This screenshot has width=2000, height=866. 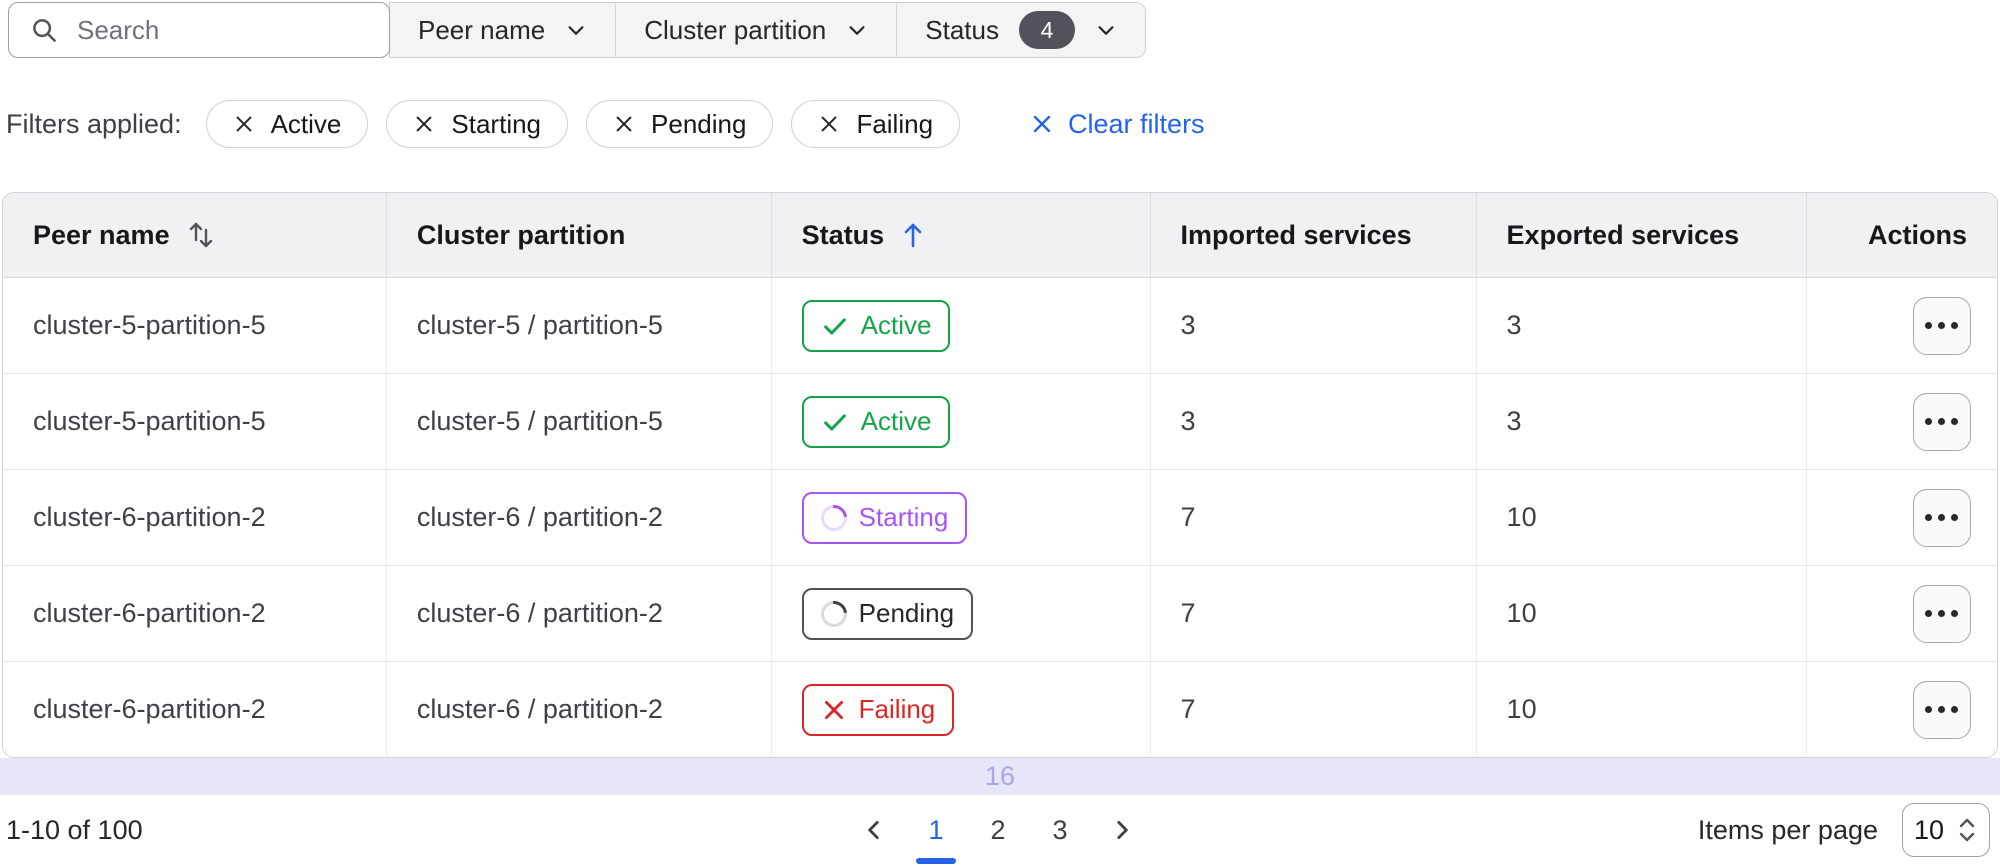 I want to click on column-header-imported-services: Imported services, so click(x=1314, y=235).